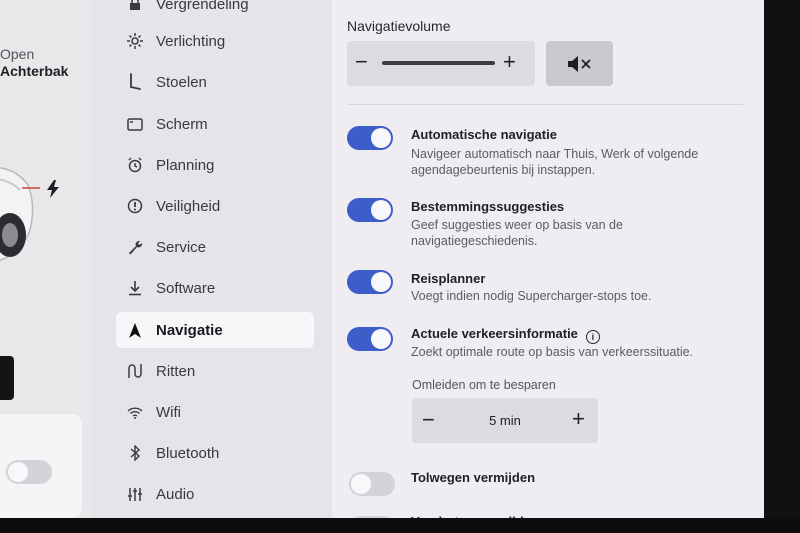 This screenshot has height=533, width=800. Describe the element at coordinates (186, 288) in the screenshot. I see `menu-label: Software` at that location.